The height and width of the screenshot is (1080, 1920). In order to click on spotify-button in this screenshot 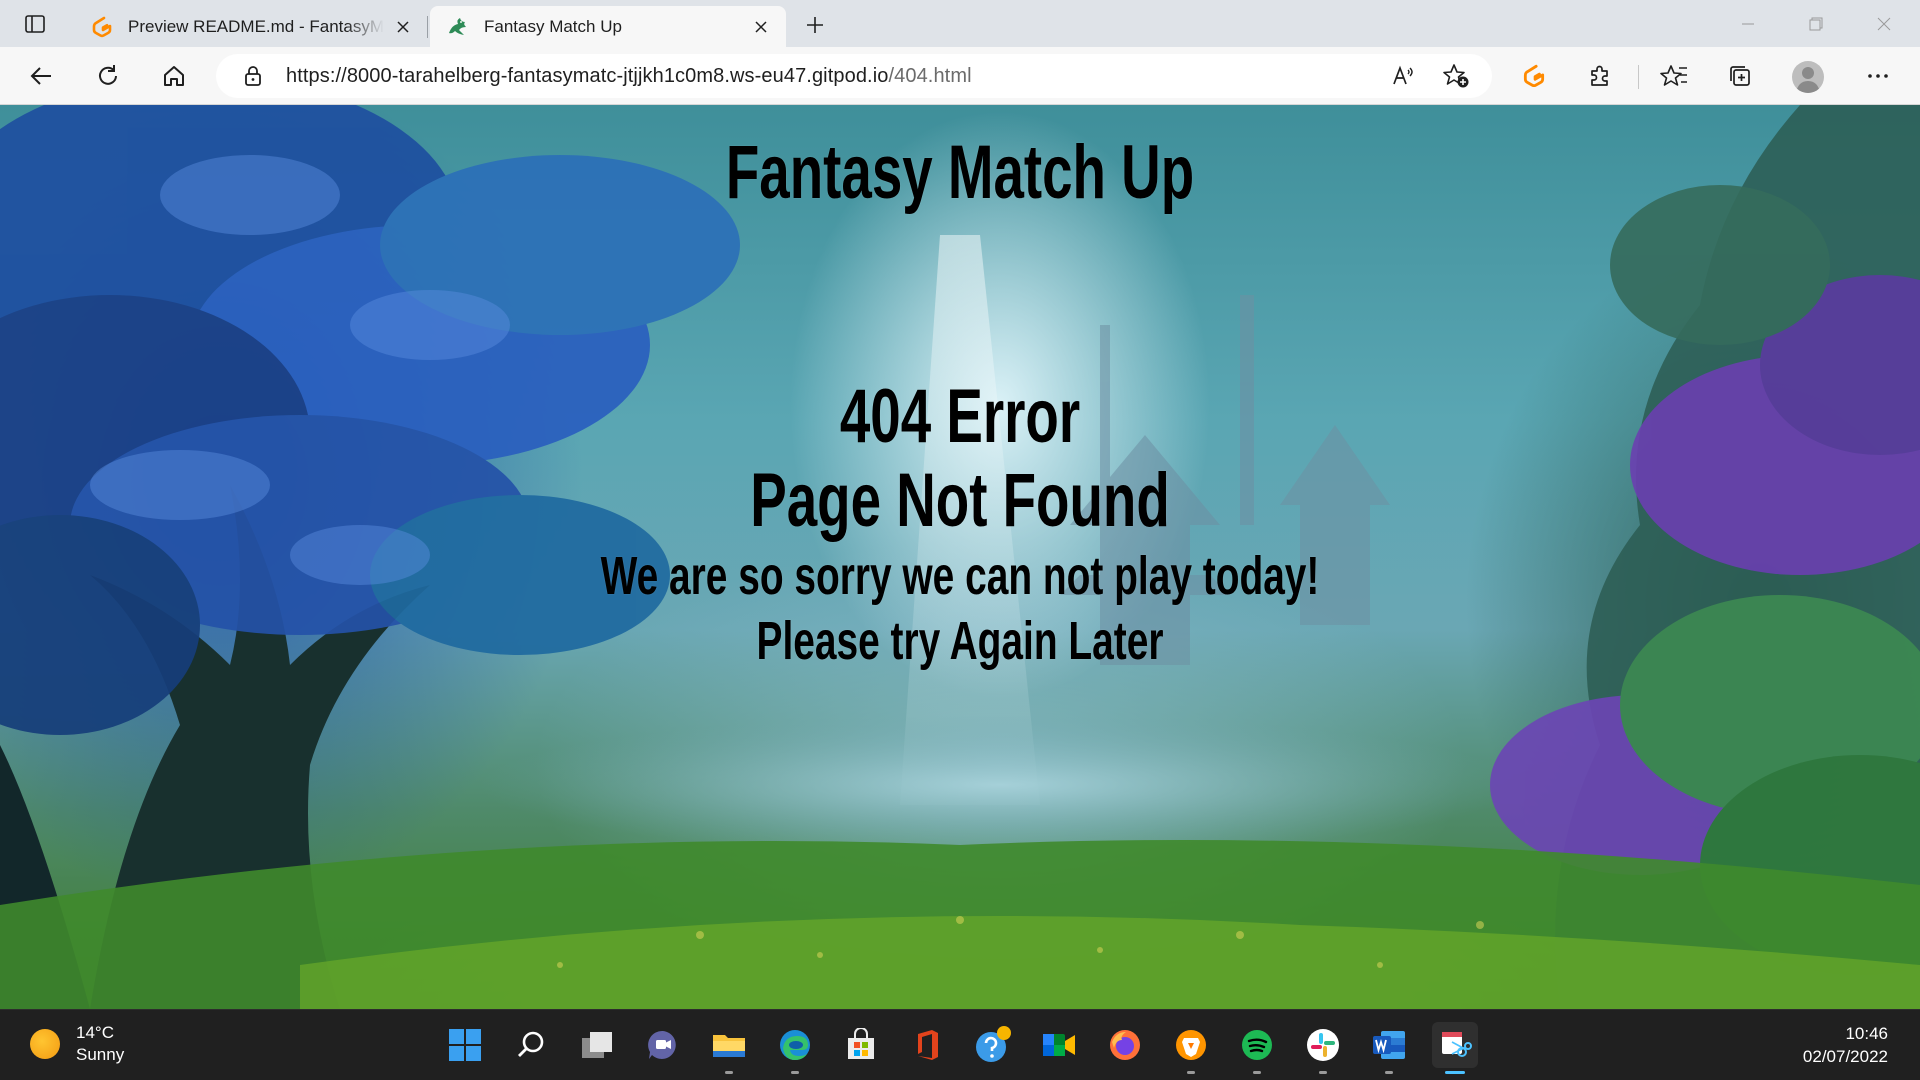, I will do `click(1257, 1048)`.